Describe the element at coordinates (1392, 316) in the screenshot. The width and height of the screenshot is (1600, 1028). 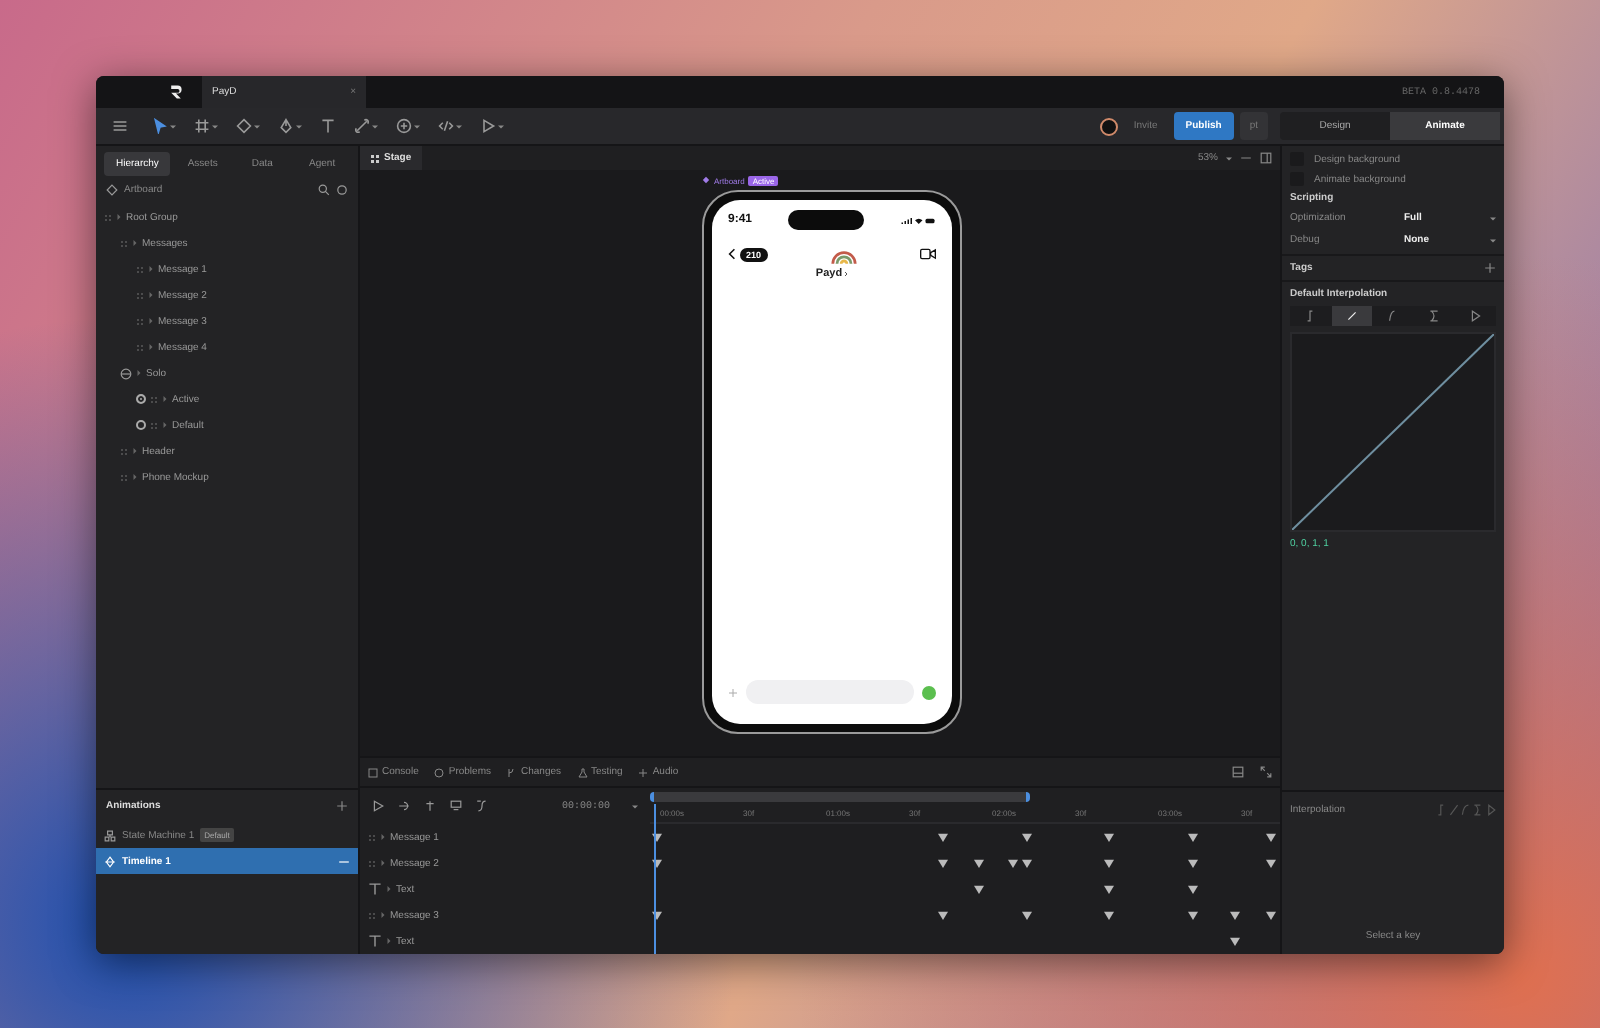
I see `cubic-curve-icon` at that location.